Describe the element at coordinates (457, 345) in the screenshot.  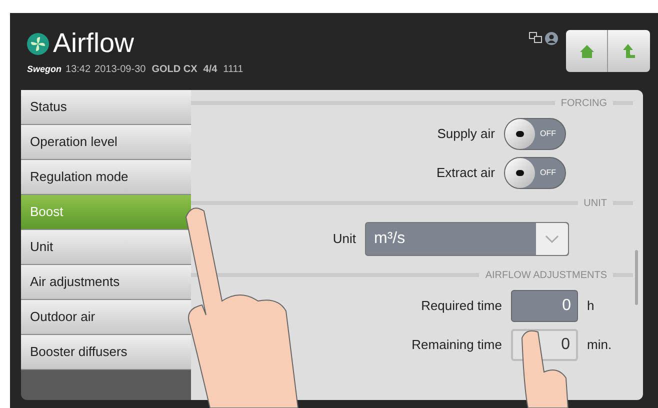
I see `field-label: Remaining time` at that location.